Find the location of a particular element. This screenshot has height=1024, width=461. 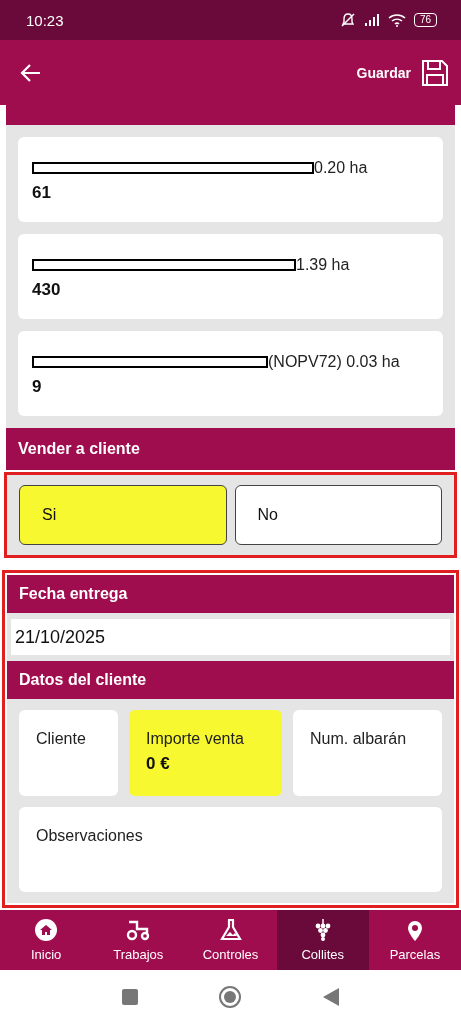

date-field: 21/10/2025 is located at coordinates (230, 637).